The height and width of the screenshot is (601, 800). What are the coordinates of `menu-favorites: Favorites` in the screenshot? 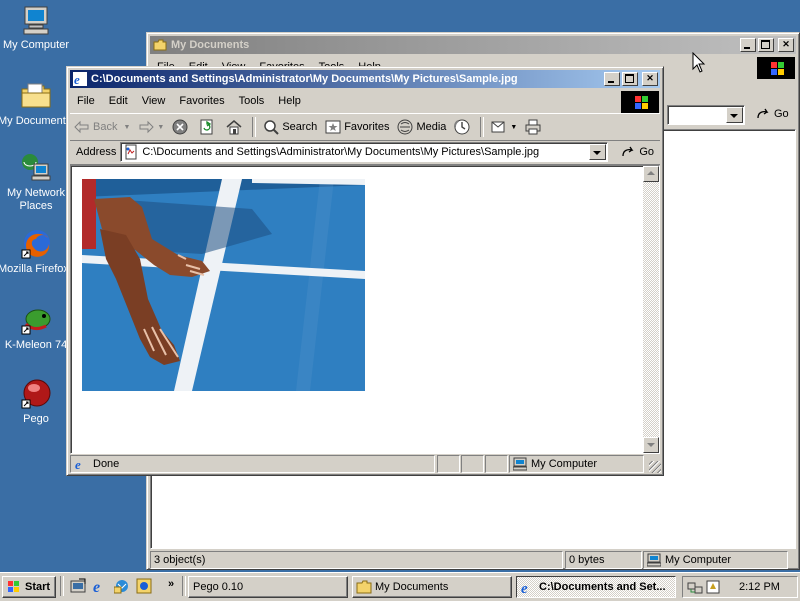 It's located at (201, 101).